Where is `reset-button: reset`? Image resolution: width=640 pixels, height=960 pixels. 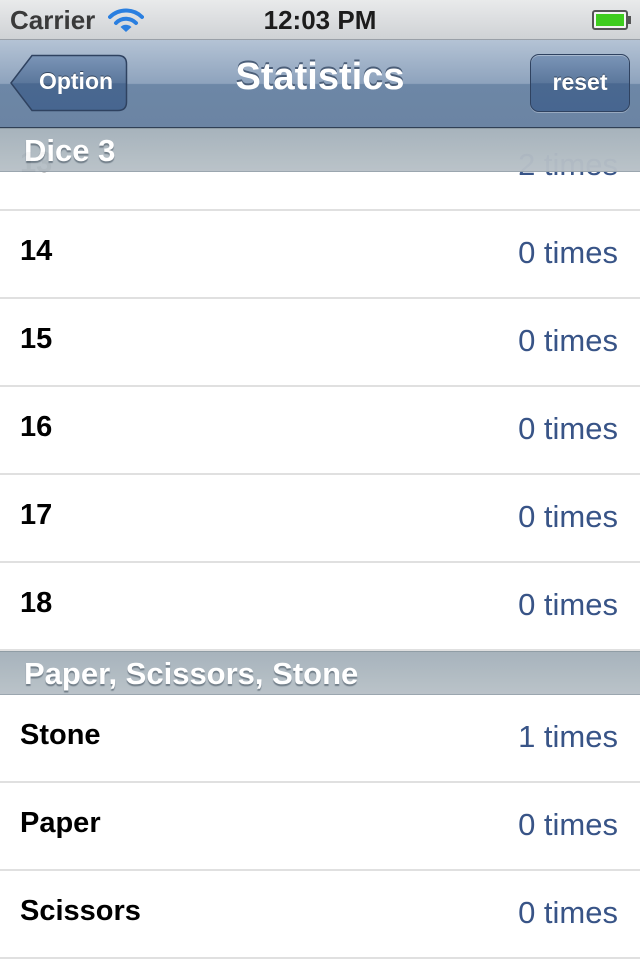
reset-button: reset is located at coordinates (580, 83).